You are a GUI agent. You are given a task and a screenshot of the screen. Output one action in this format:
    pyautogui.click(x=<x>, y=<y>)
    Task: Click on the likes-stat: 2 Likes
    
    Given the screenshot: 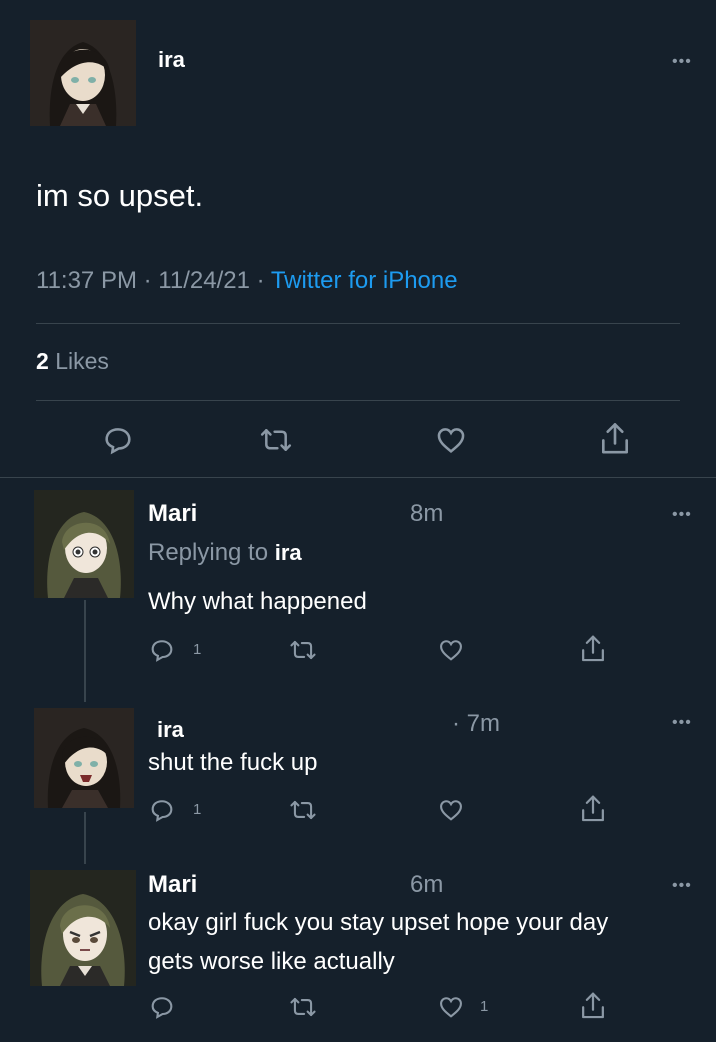 What is the action you would take?
    pyautogui.click(x=72, y=361)
    